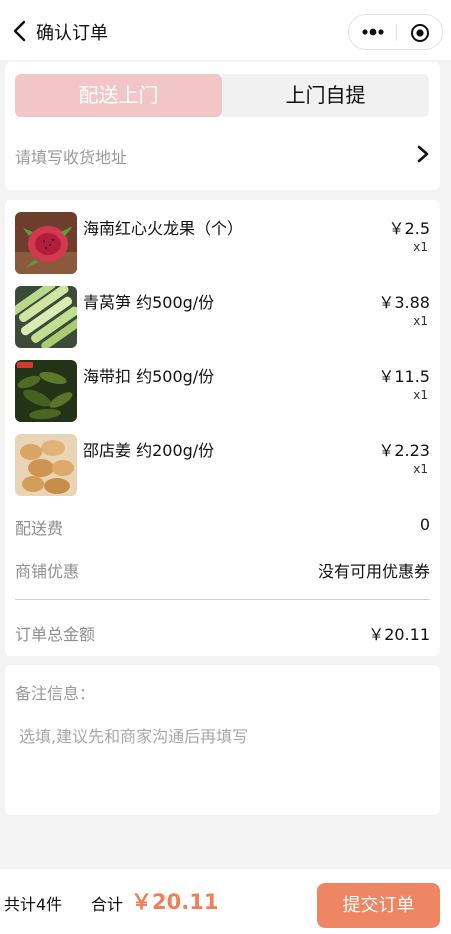  Describe the element at coordinates (149, 450) in the screenshot. I see `product-name: 邵店姜 约200g/份` at that location.